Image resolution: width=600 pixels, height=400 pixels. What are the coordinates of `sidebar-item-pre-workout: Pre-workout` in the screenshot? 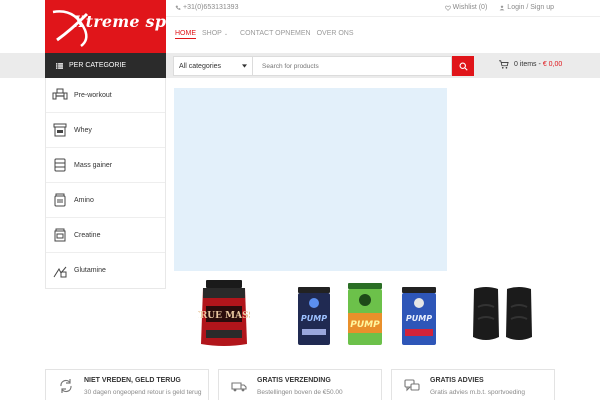 It's located at (105, 95).